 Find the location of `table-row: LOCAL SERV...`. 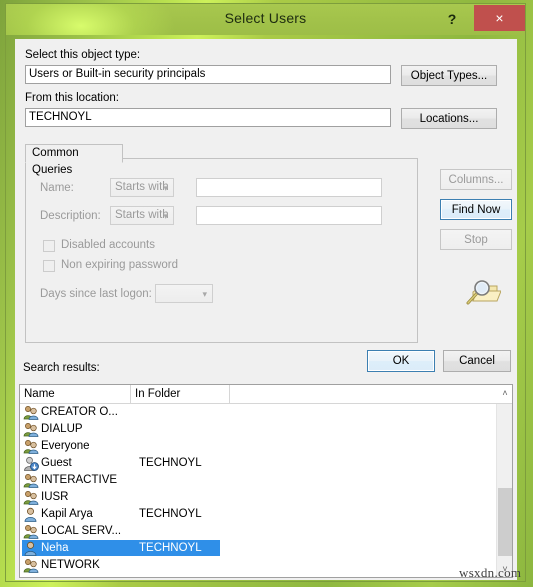

table-row: LOCAL SERV... is located at coordinates (258, 531).